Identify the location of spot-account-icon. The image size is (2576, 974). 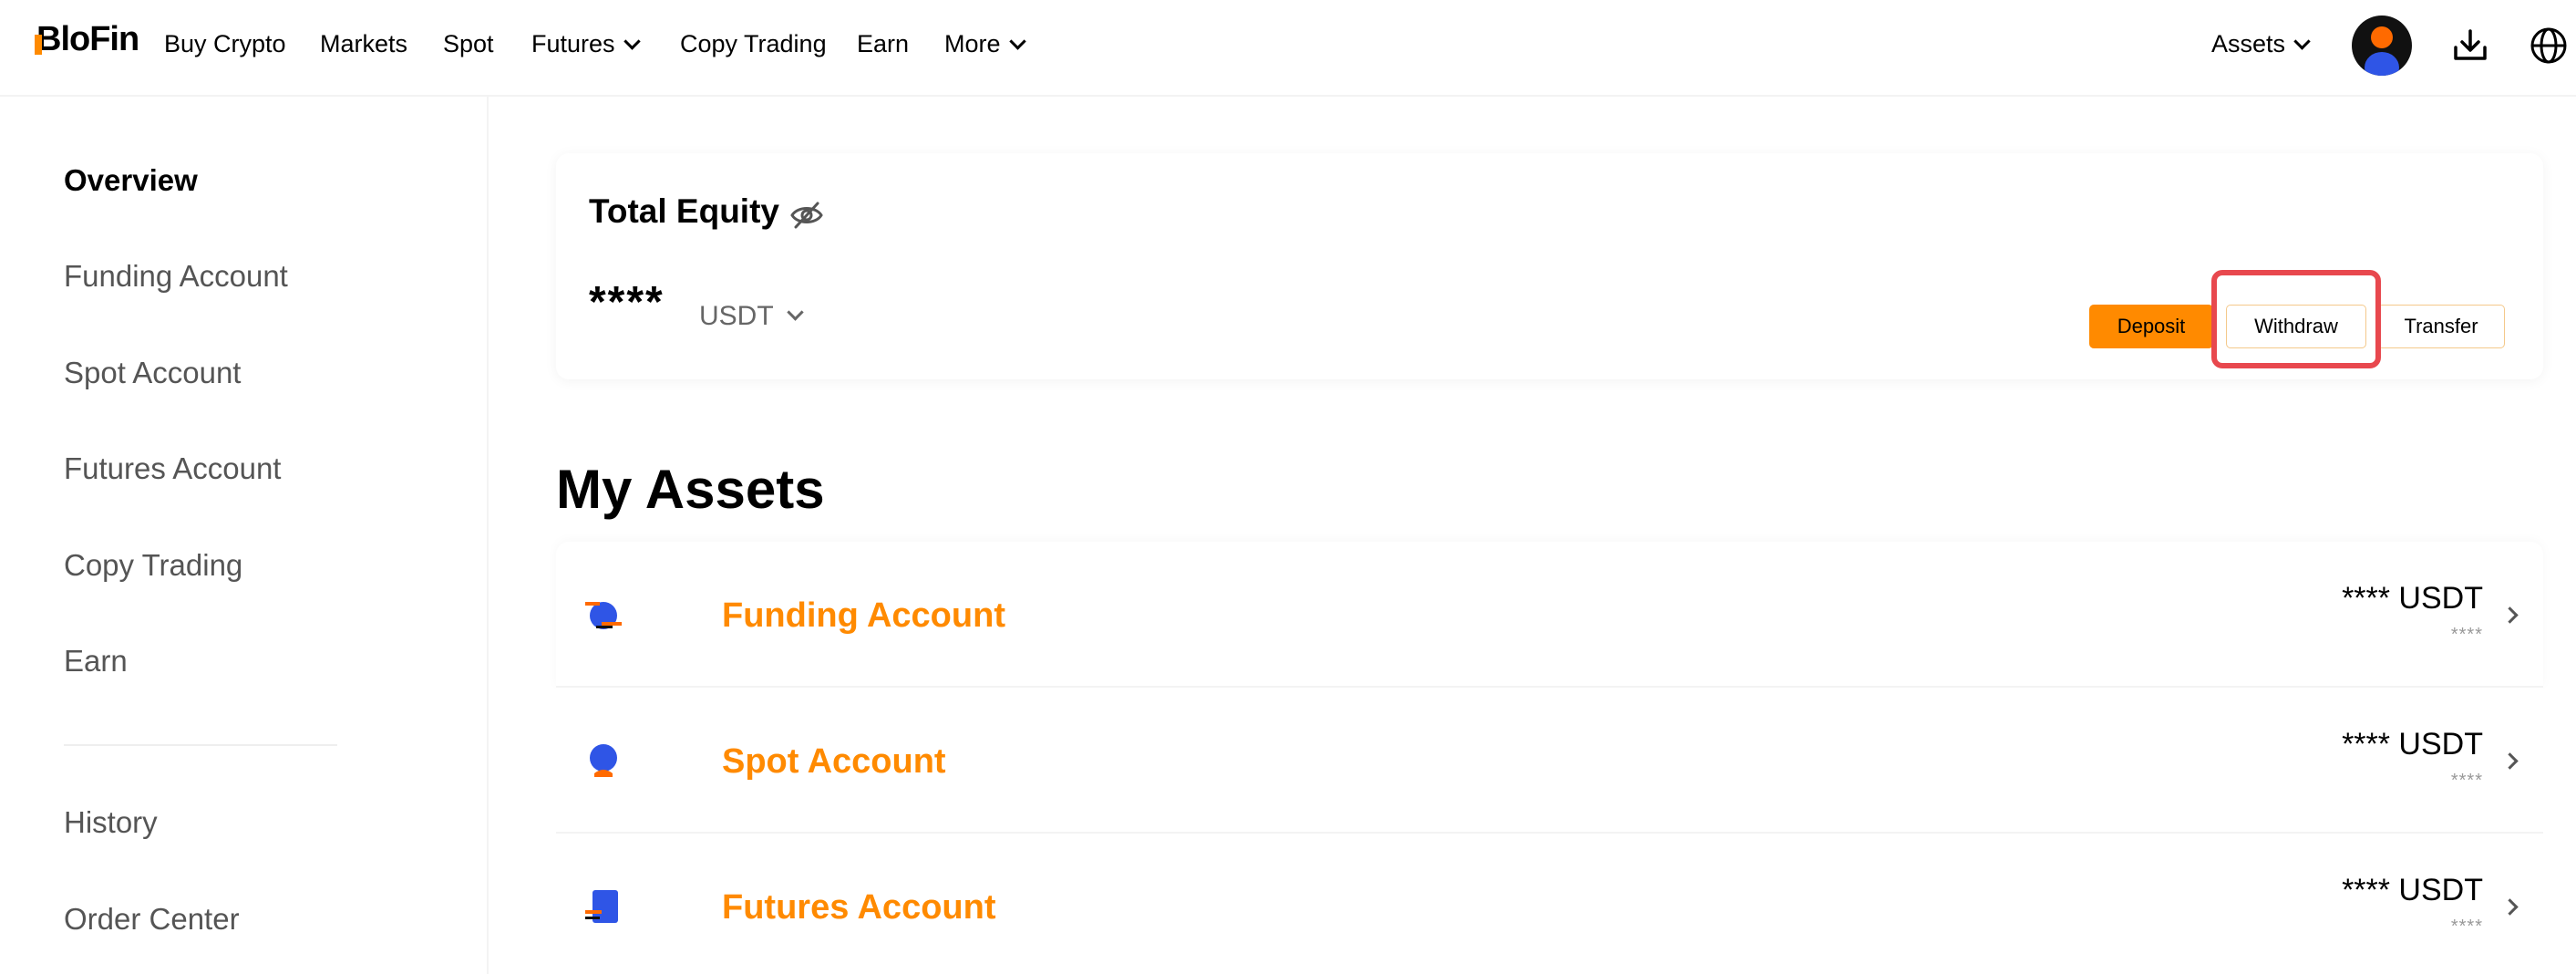
(603, 760).